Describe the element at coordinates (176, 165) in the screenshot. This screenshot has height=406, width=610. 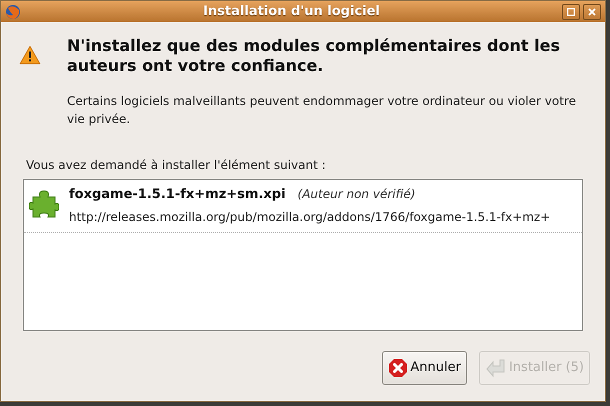
I see `list-label: Vous avez demandé à installer l'élément suivant :` at that location.